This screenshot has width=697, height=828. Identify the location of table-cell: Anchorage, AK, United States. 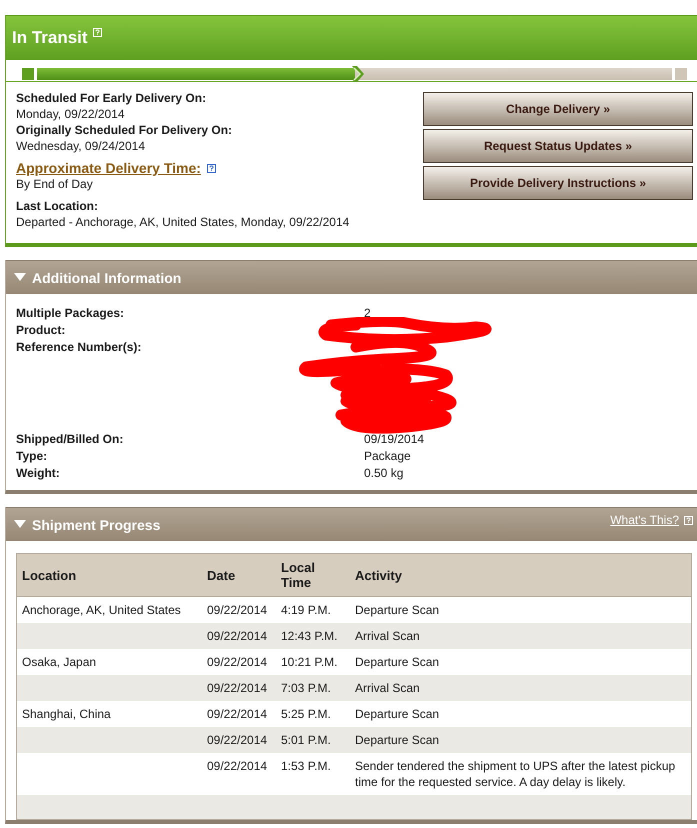
(109, 609).